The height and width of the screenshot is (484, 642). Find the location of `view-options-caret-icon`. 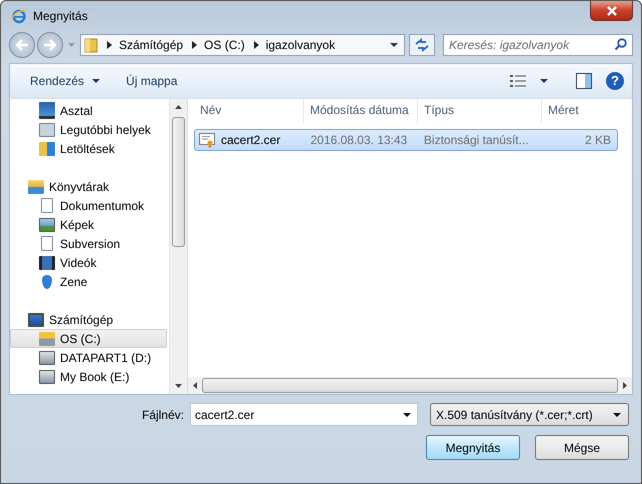

view-options-caret-icon is located at coordinates (544, 81).